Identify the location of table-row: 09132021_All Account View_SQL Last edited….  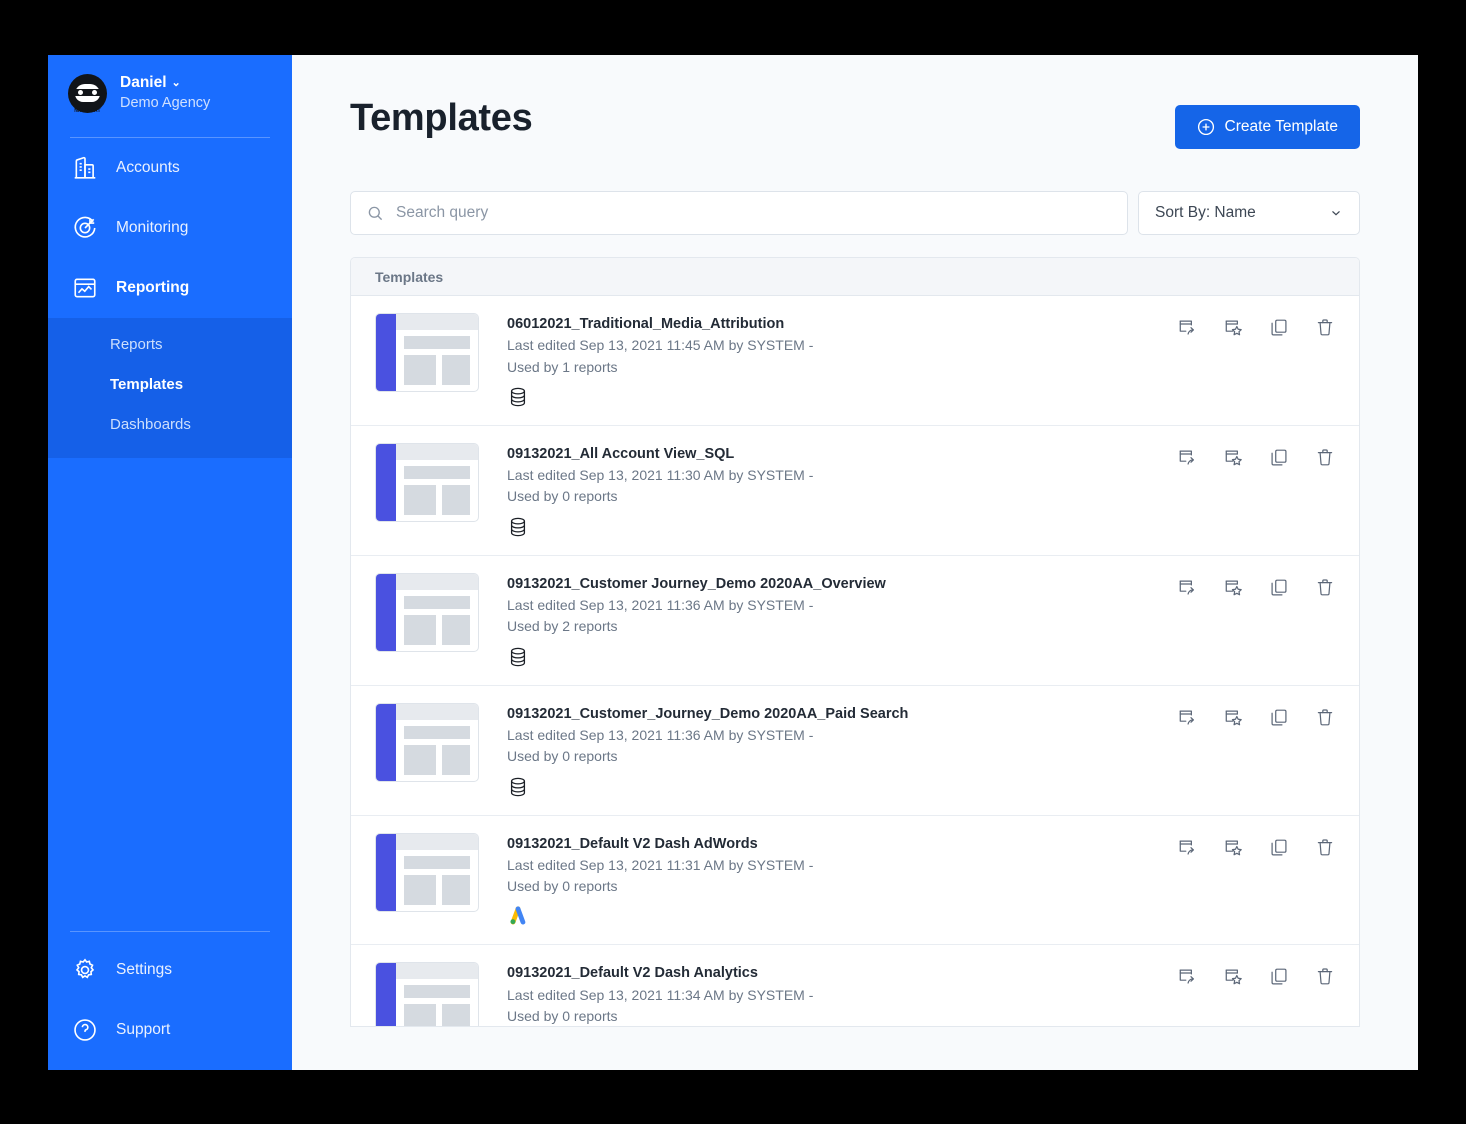
(855, 491).